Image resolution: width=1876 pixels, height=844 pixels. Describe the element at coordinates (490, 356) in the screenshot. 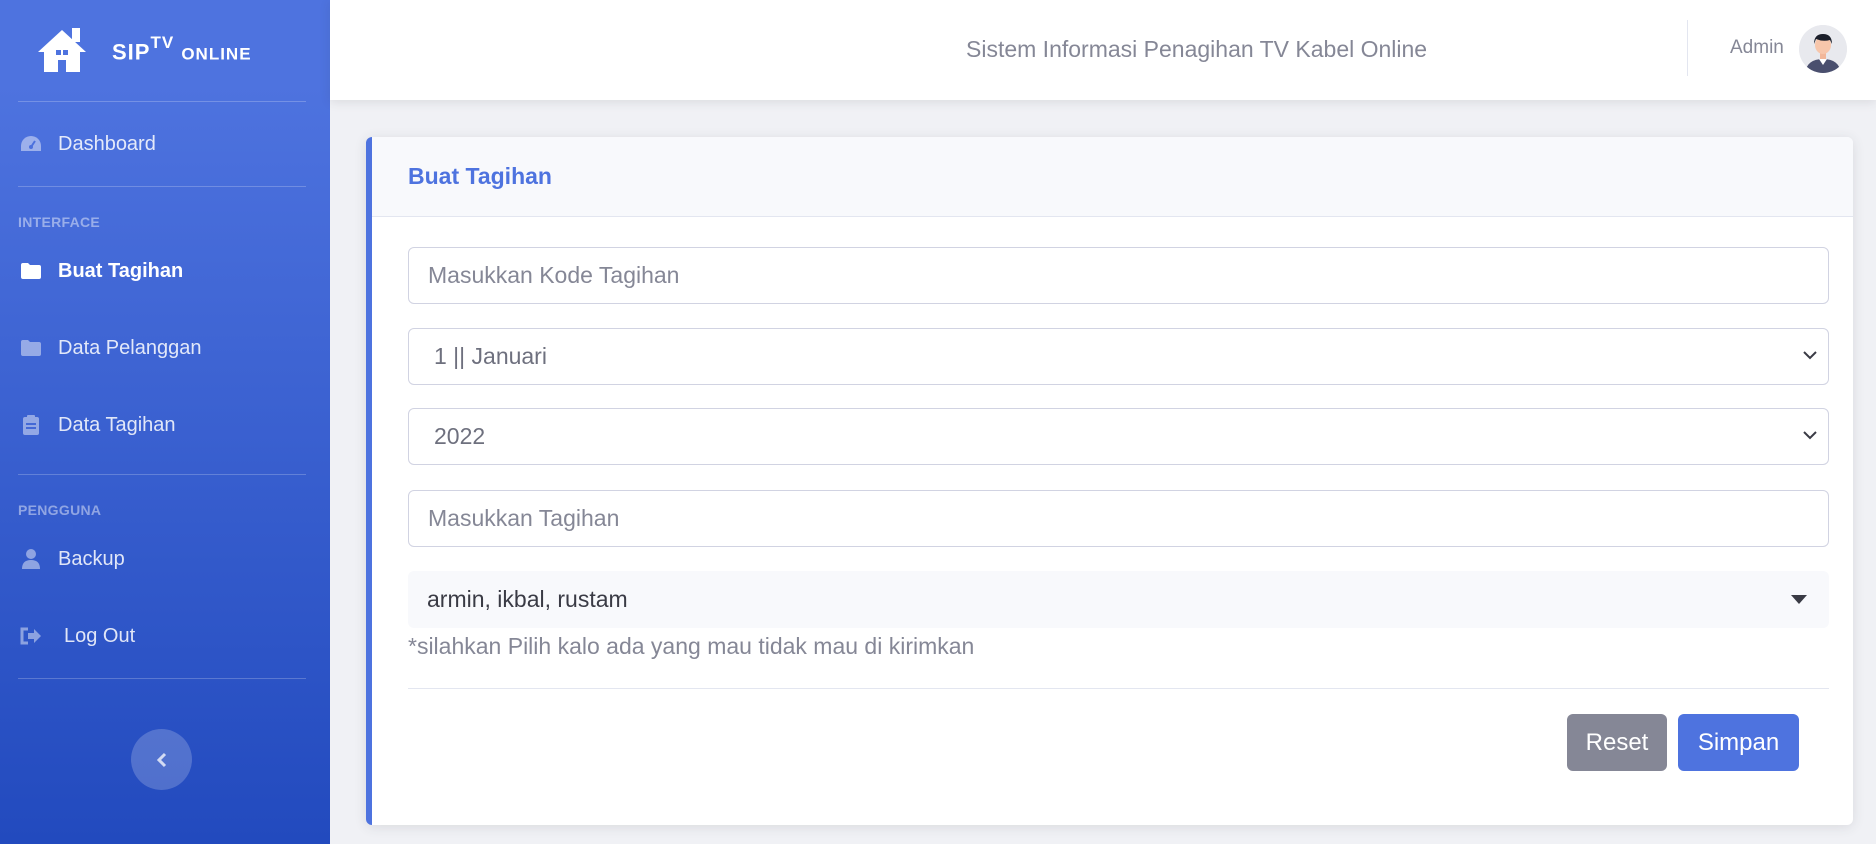

I see `month-selected-value: 1 || Januari` at that location.